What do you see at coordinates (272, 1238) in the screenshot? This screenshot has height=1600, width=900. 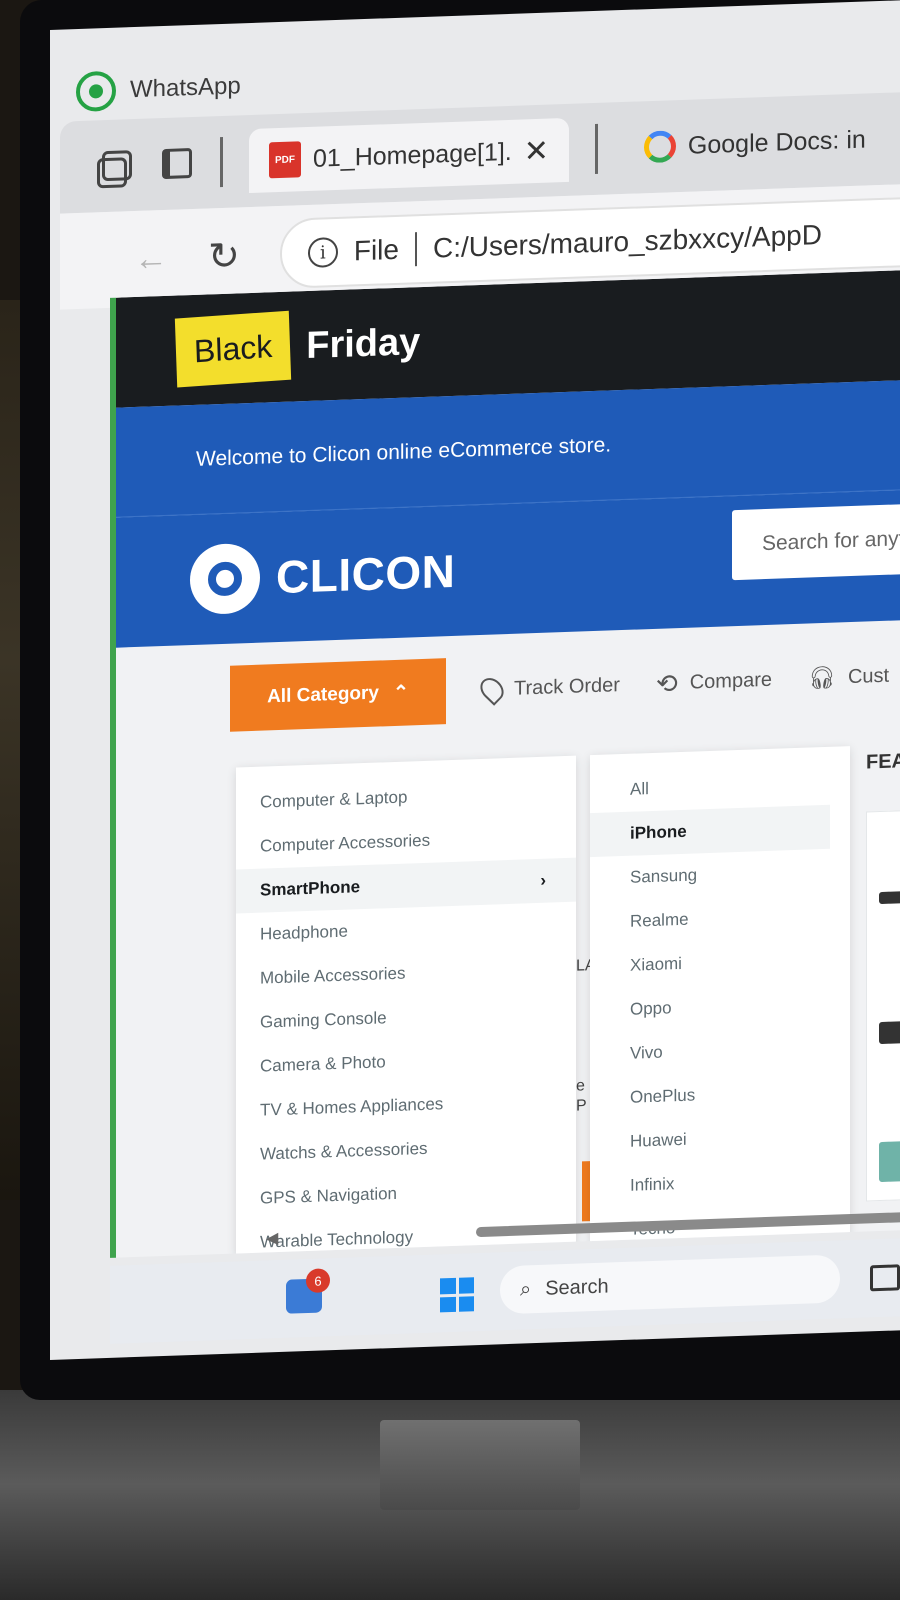 I see `scroll-left-icon: ◀` at bounding box center [272, 1238].